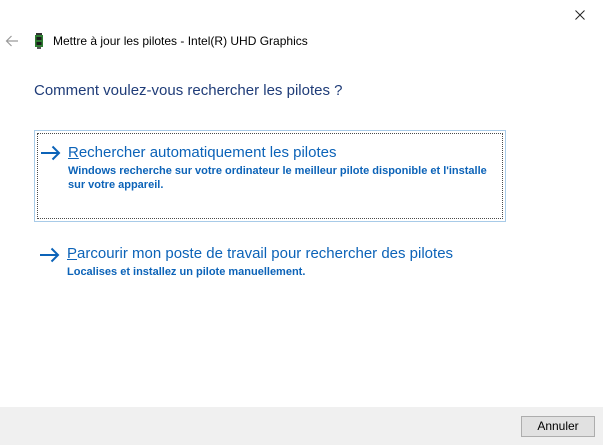 Image resolution: width=603 pixels, height=445 pixels. I want to click on option-title: Rechercher automatiquement les pilotes, so click(202, 153).